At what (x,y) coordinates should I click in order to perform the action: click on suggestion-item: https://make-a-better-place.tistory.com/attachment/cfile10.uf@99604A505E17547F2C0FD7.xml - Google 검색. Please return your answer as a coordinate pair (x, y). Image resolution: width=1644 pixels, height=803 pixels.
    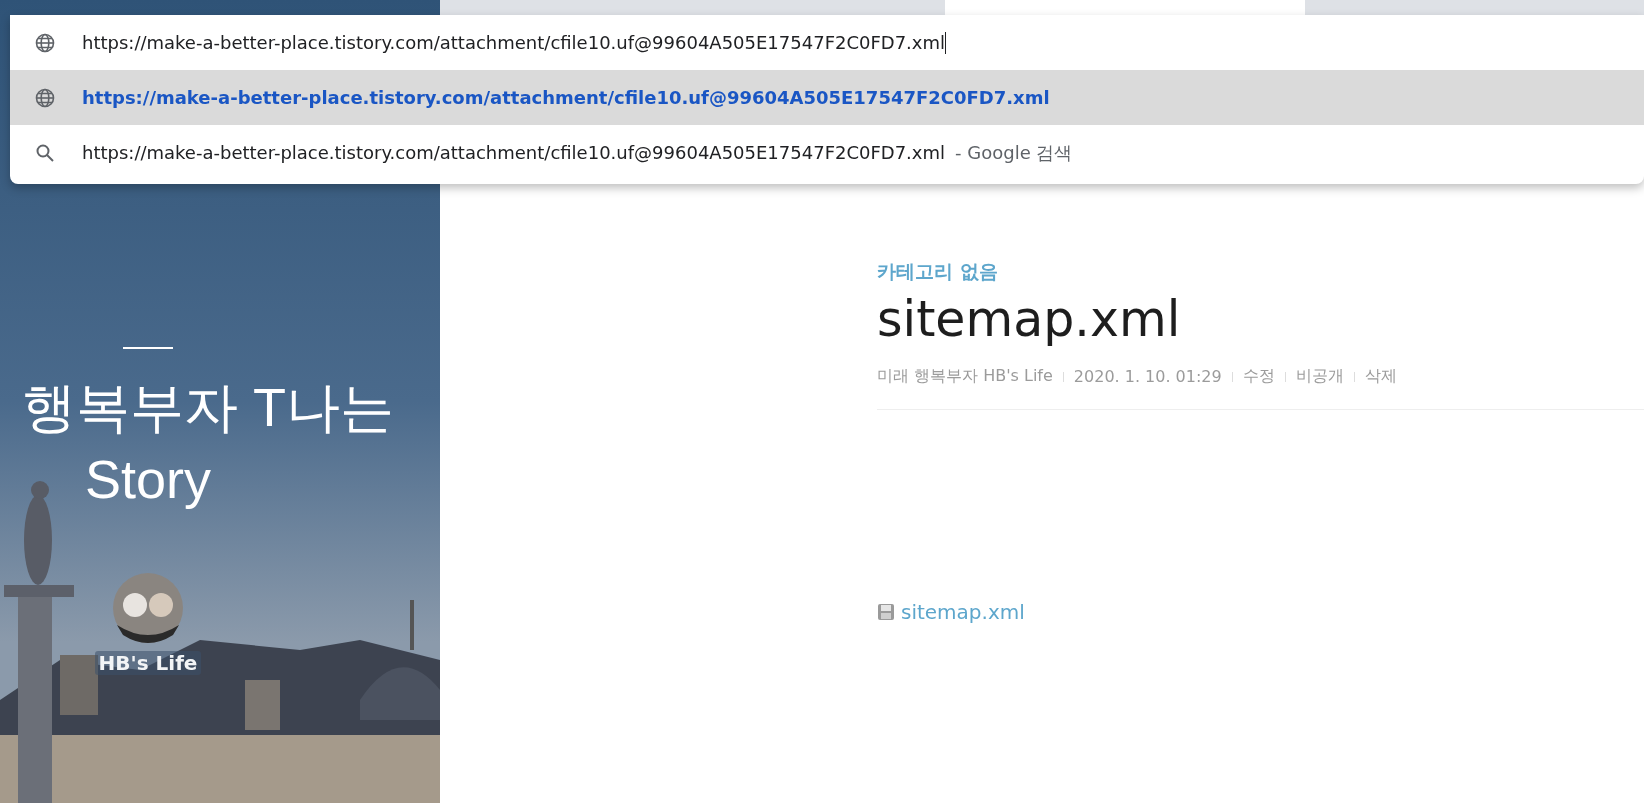
    Looking at the image, I should click on (827, 152).